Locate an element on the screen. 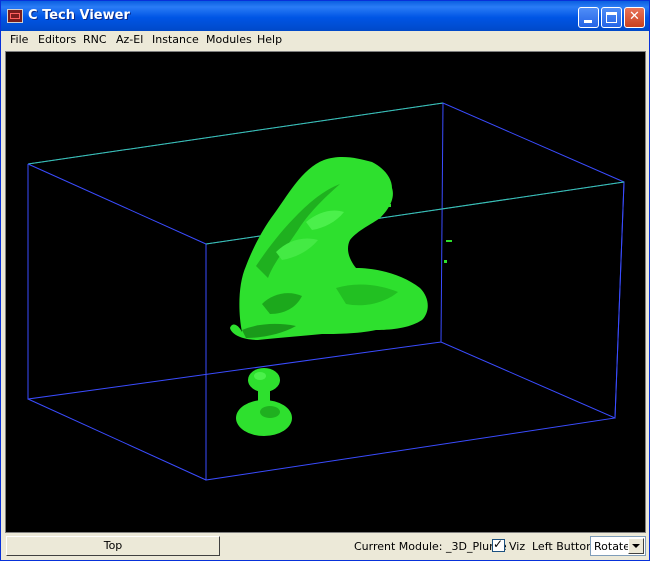 The image size is (650, 561). close-icon: ✕ is located at coordinates (634, 16).